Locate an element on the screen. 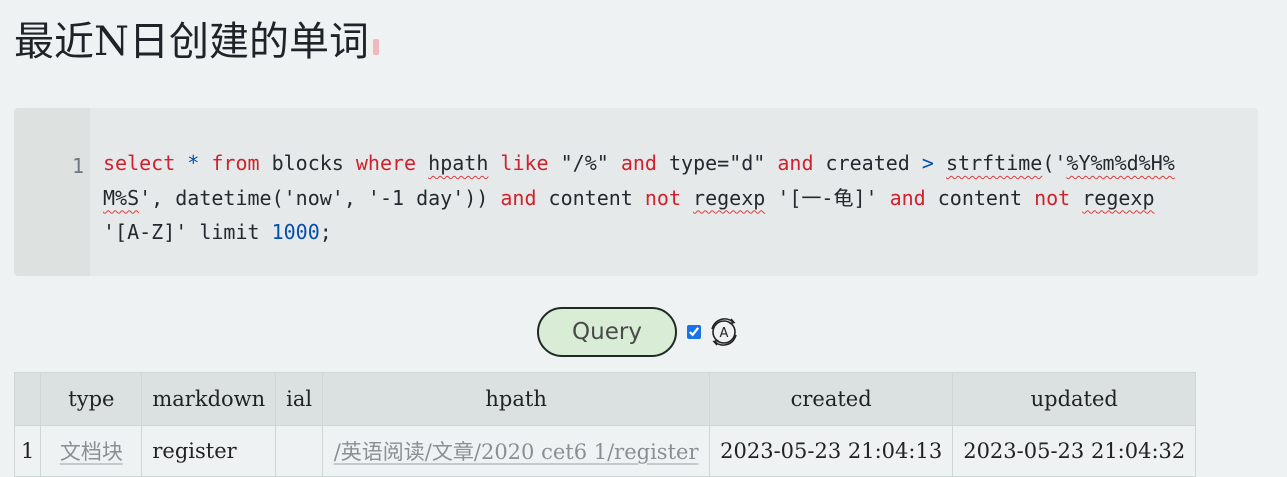  cell-type: 文档块 is located at coordinates (91, 451).